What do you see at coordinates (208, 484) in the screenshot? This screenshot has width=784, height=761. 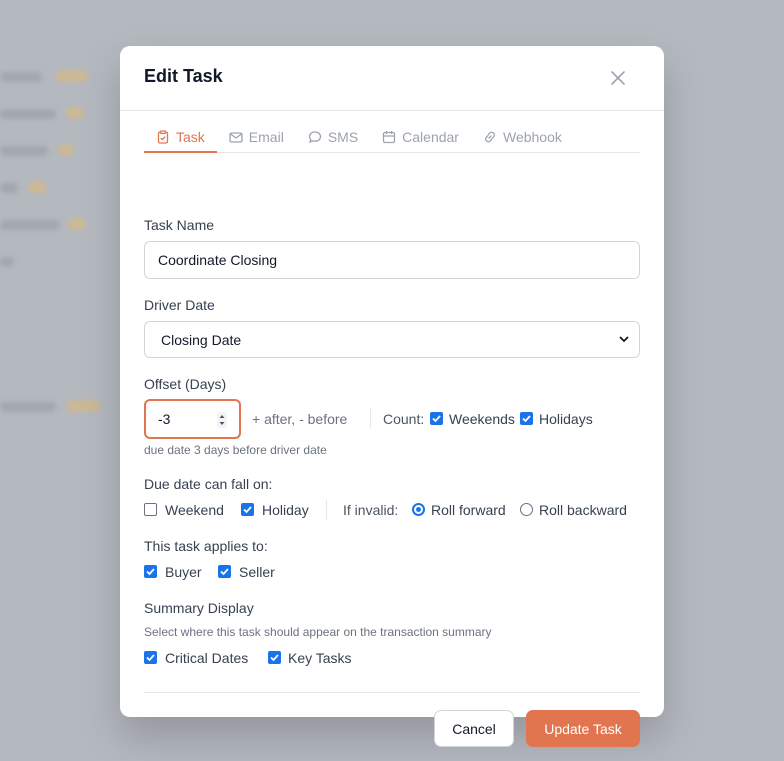 I see `due-fall-label: Due date can fall on:` at bounding box center [208, 484].